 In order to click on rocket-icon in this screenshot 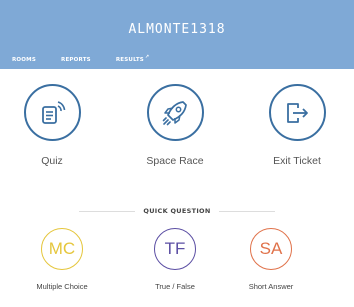, I will do `click(175, 112)`.